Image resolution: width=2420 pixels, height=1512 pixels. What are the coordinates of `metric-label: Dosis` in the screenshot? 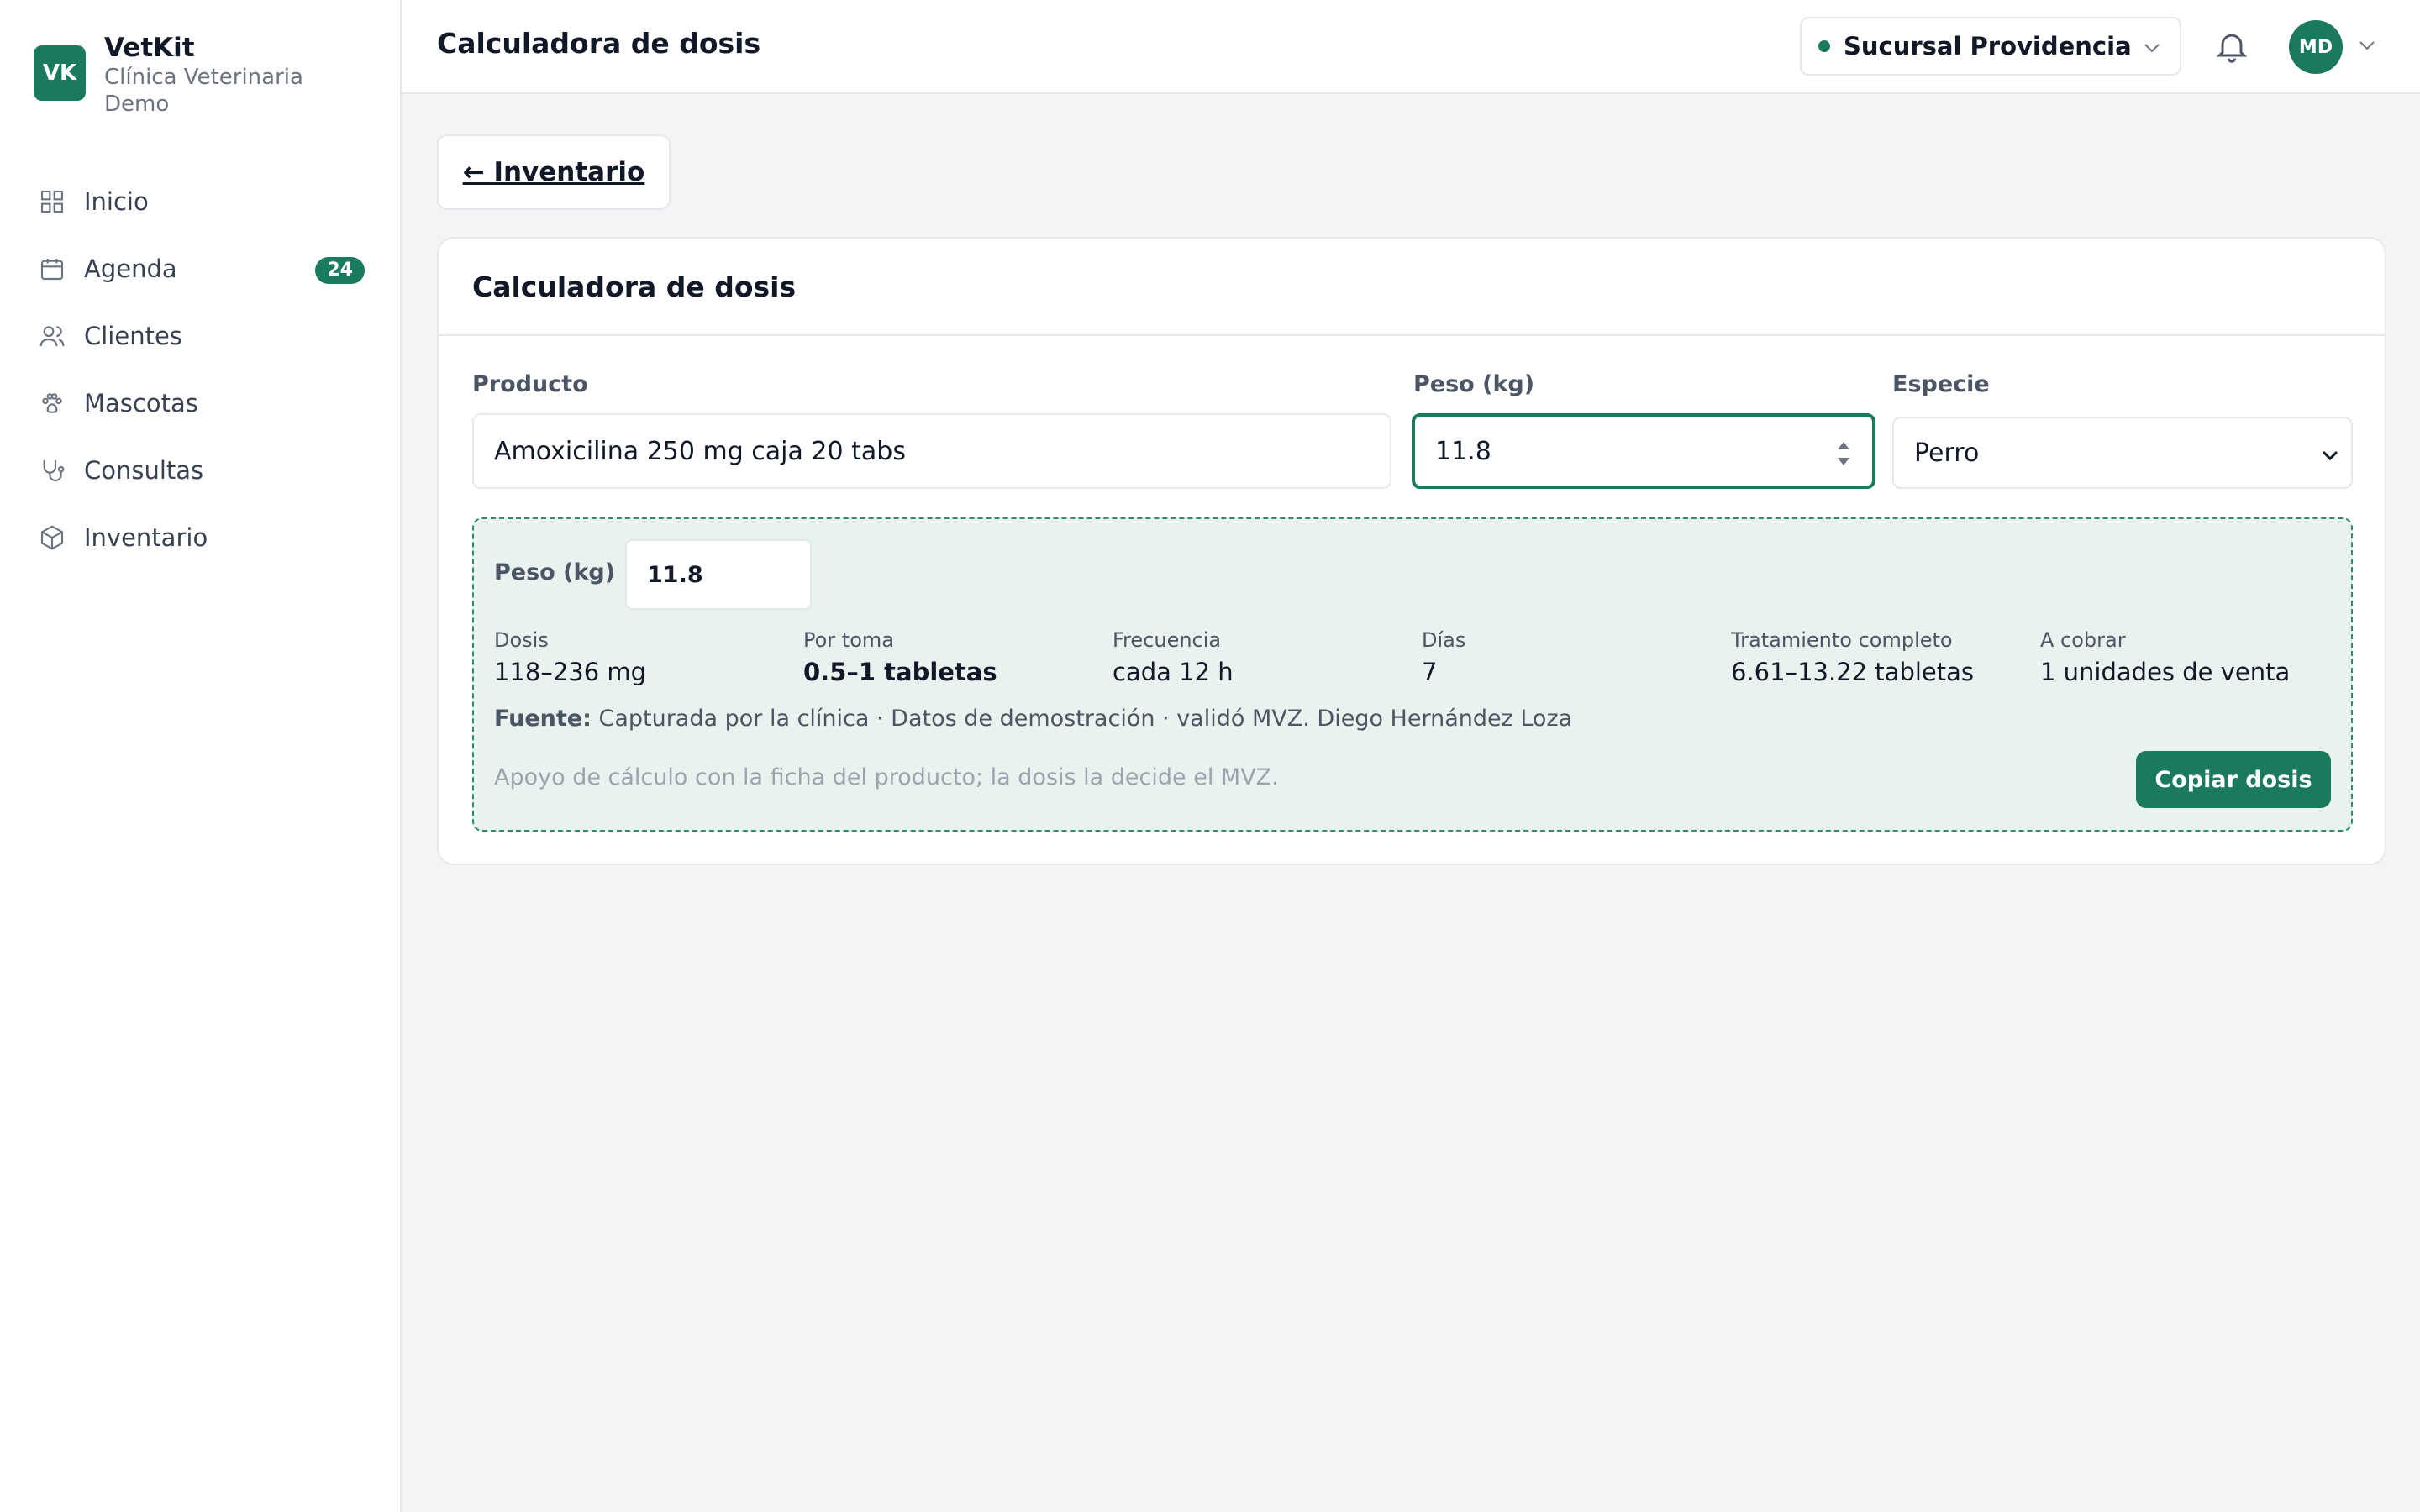 It's located at (522, 640).